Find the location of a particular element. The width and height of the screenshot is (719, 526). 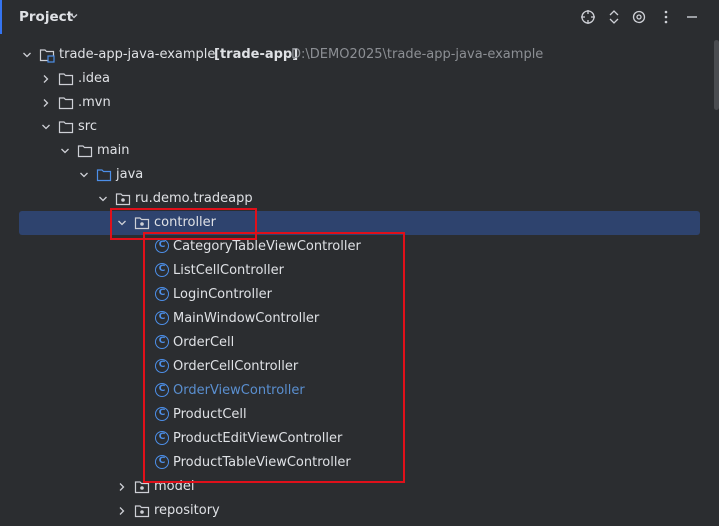

folder-label: .idea is located at coordinates (94, 78).